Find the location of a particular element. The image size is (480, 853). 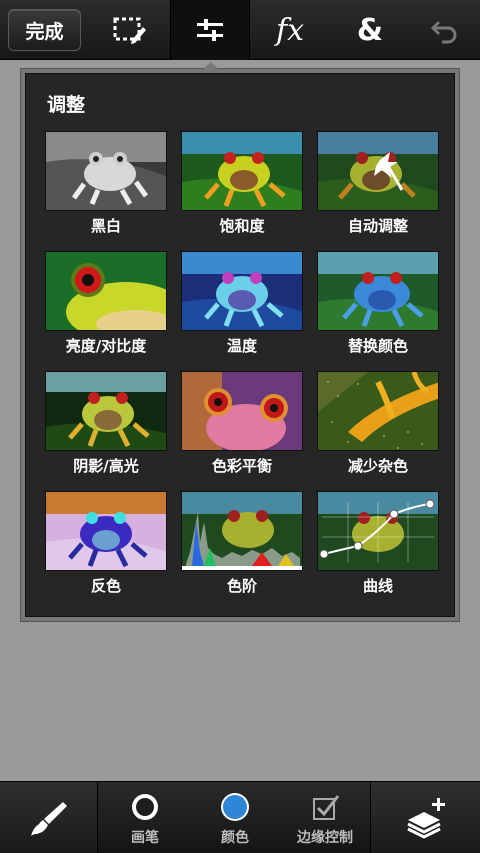

levels-thumbnail is located at coordinates (242, 531).